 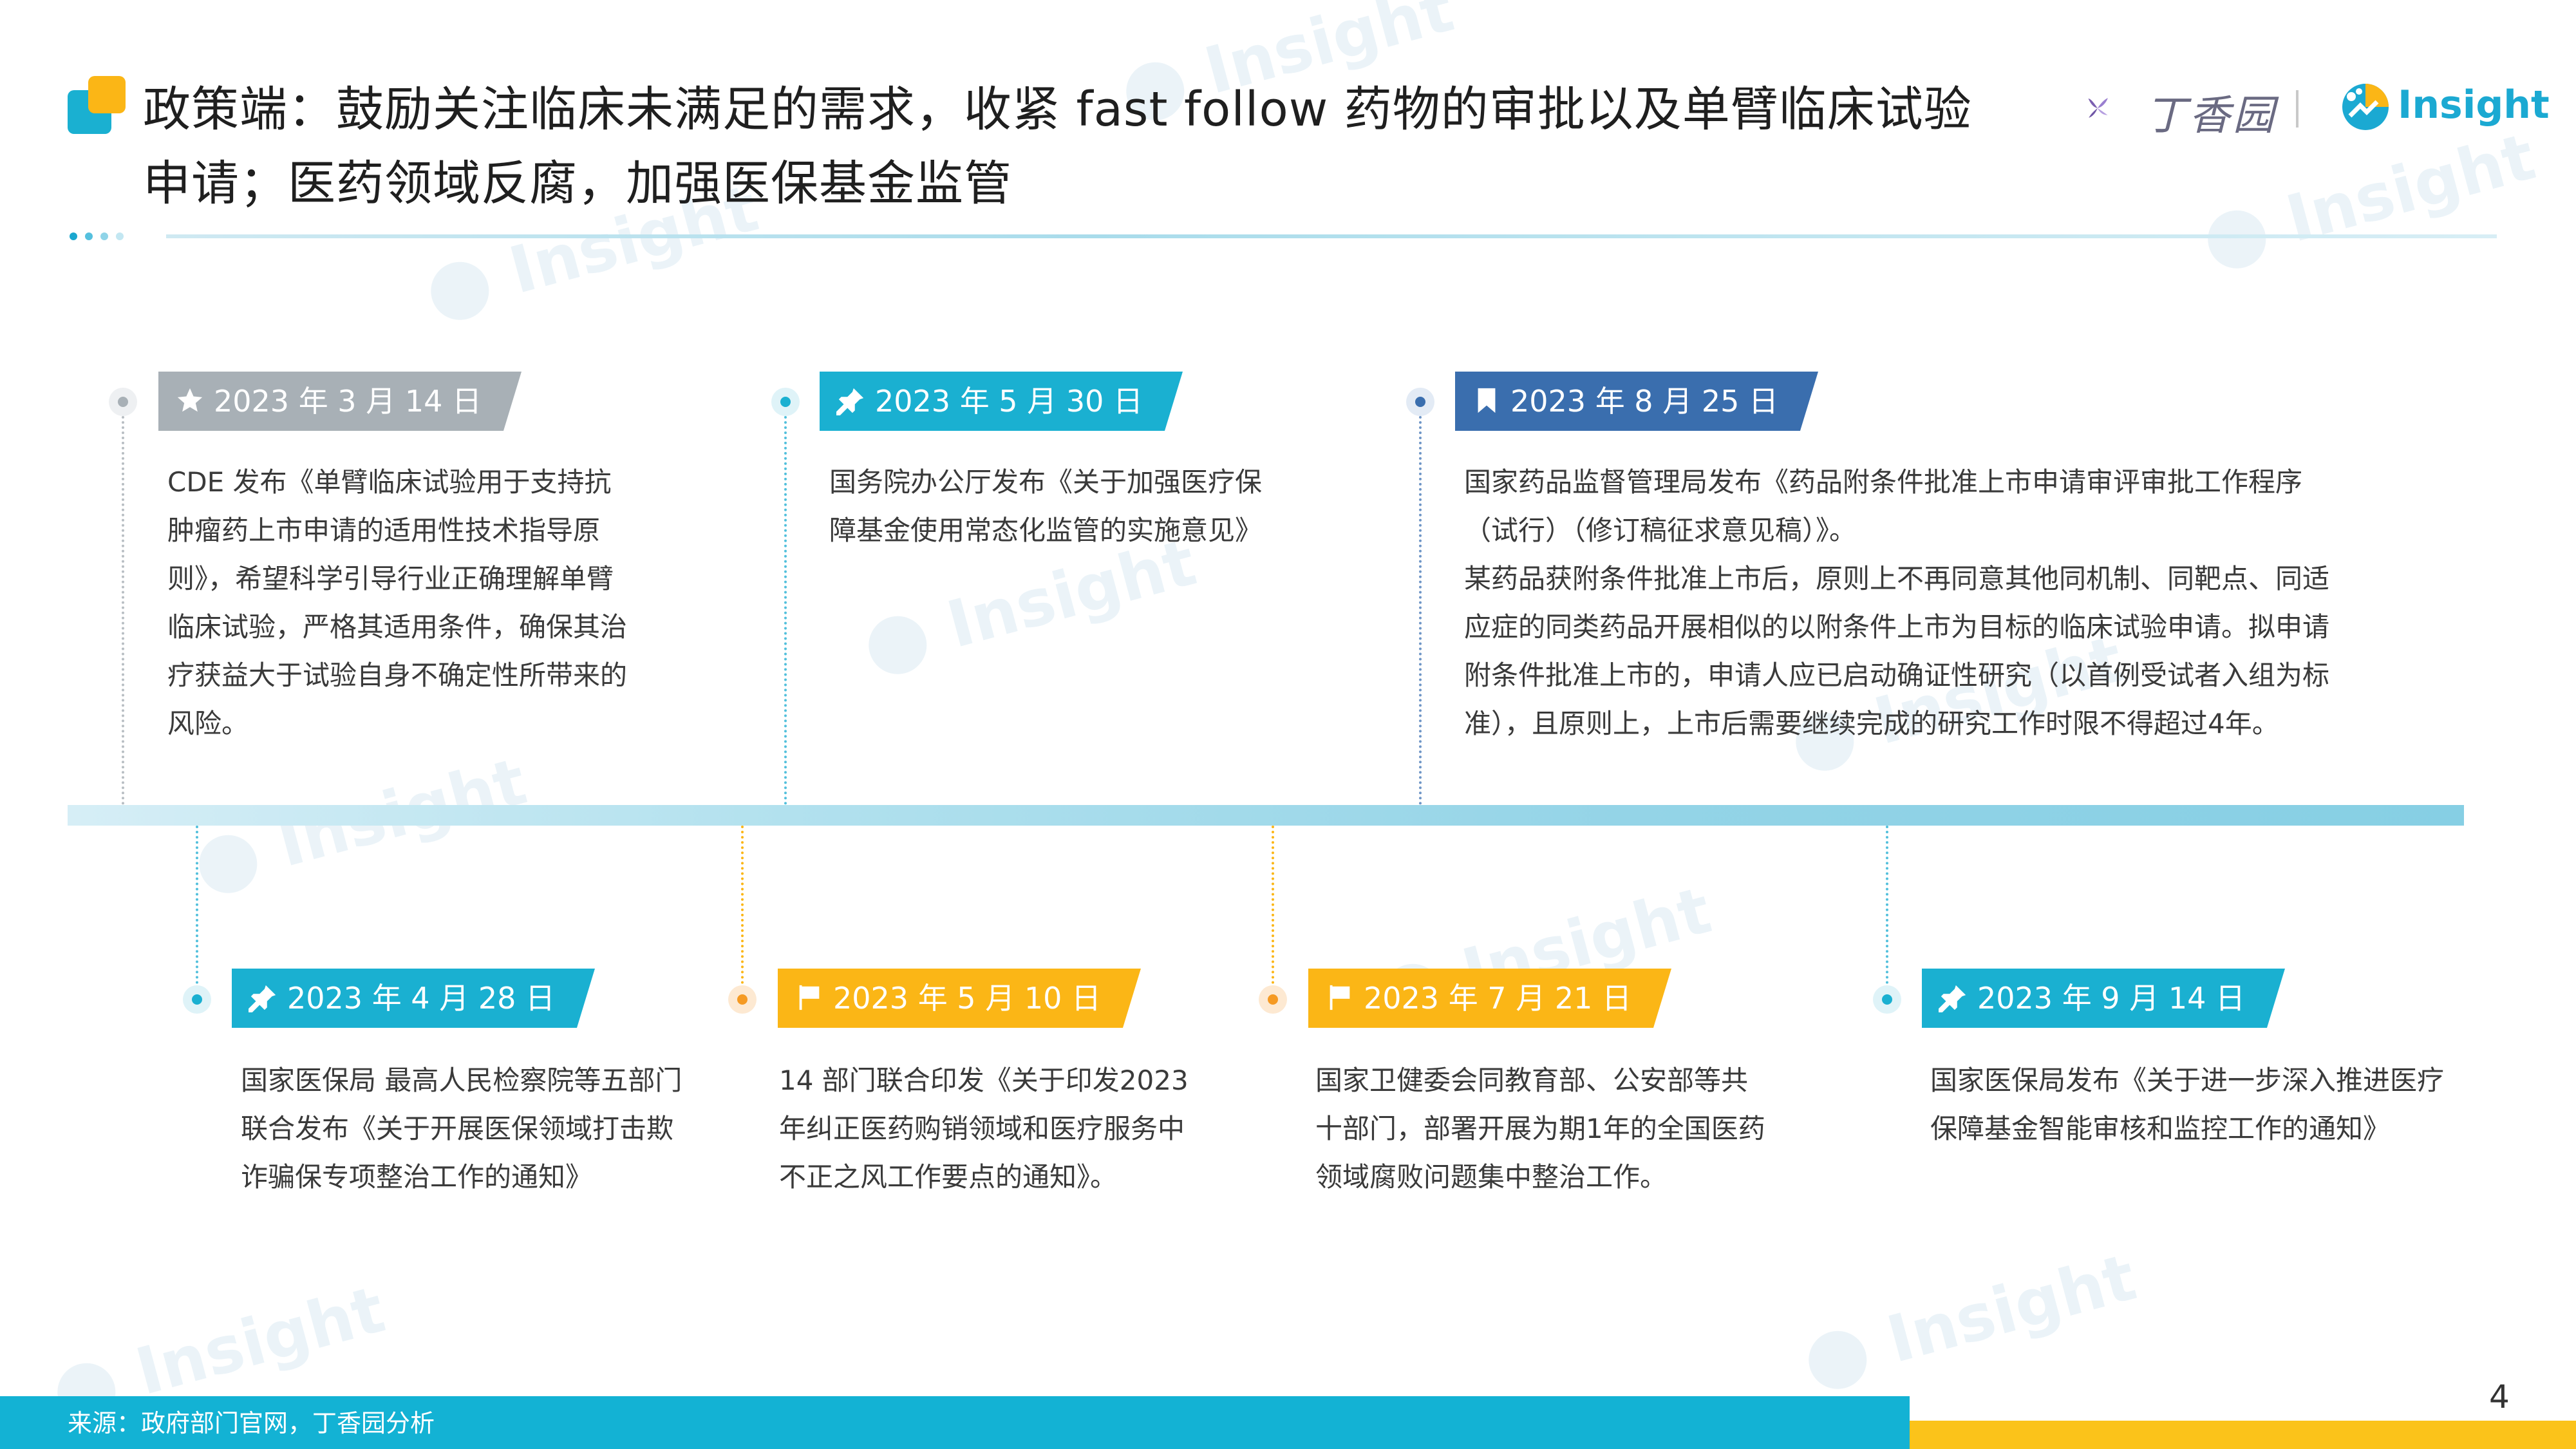 I want to click on date-tag: 2023 年 9 月 14 日, so click(x=2103, y=999).